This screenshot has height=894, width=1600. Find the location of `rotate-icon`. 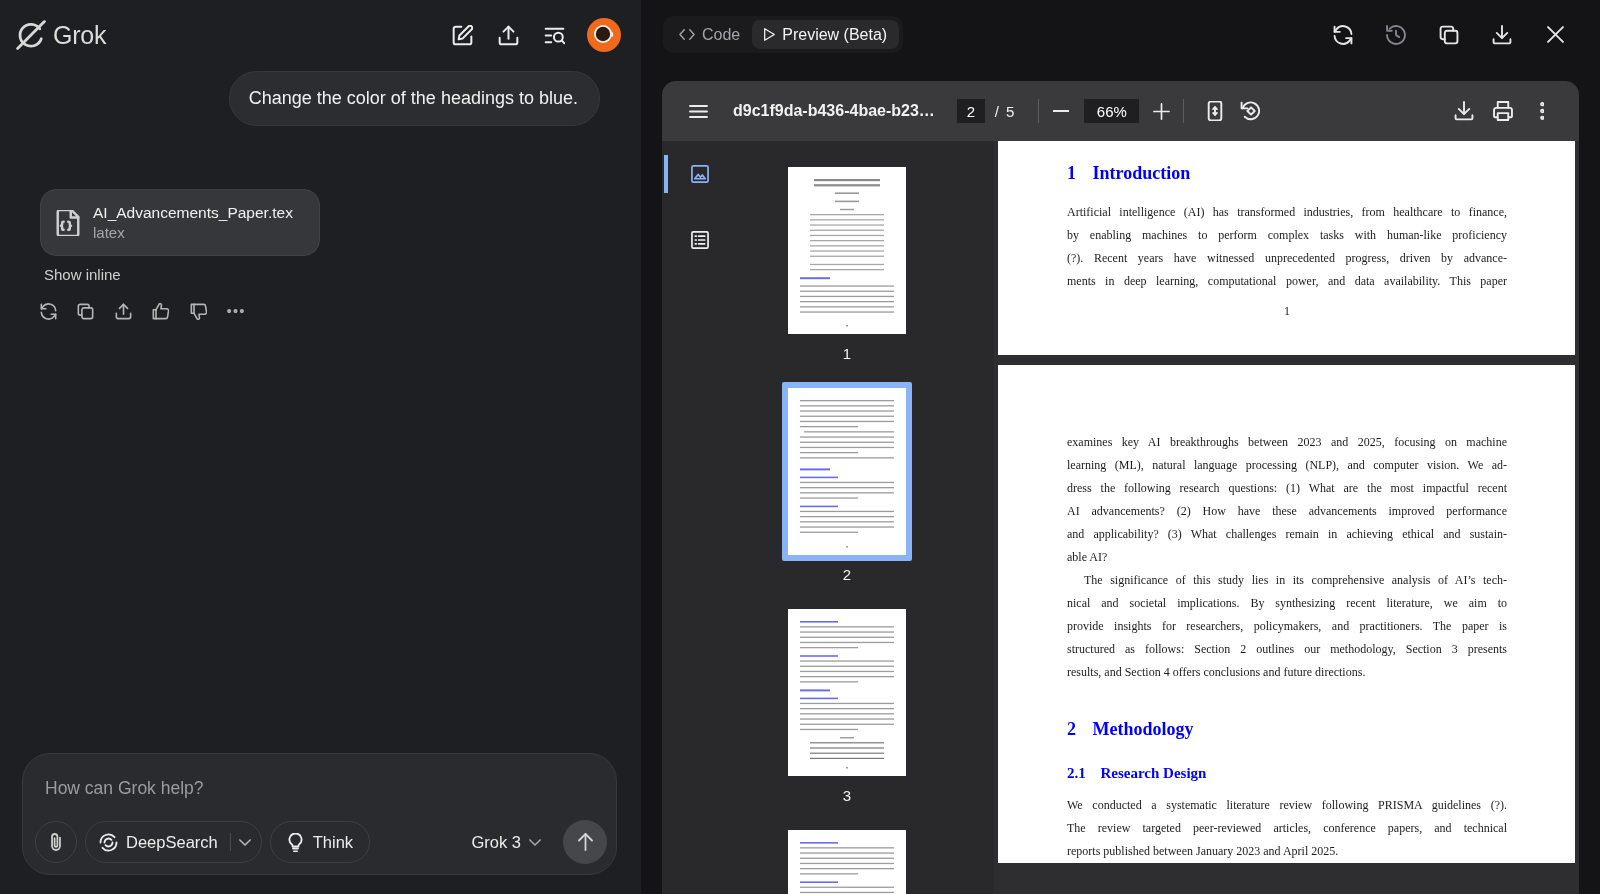

rotate-icon is located at coordinates (1250, 111).